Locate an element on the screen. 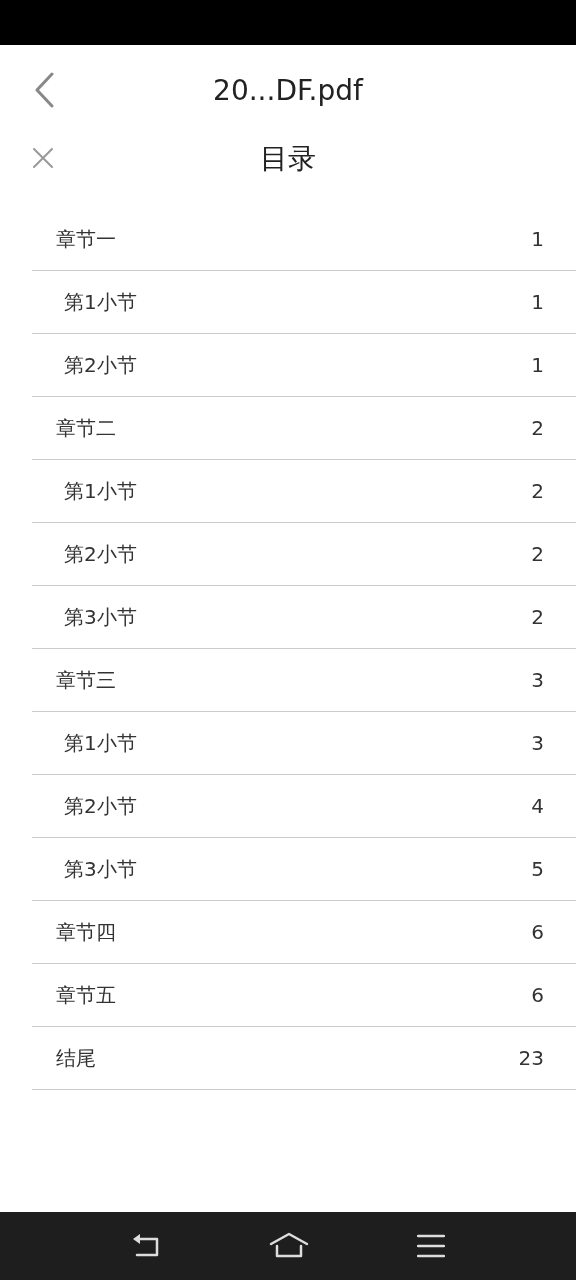 This screenshot has height=1280, width=576. page-number: 23 is located at coordinates (531, 1058).